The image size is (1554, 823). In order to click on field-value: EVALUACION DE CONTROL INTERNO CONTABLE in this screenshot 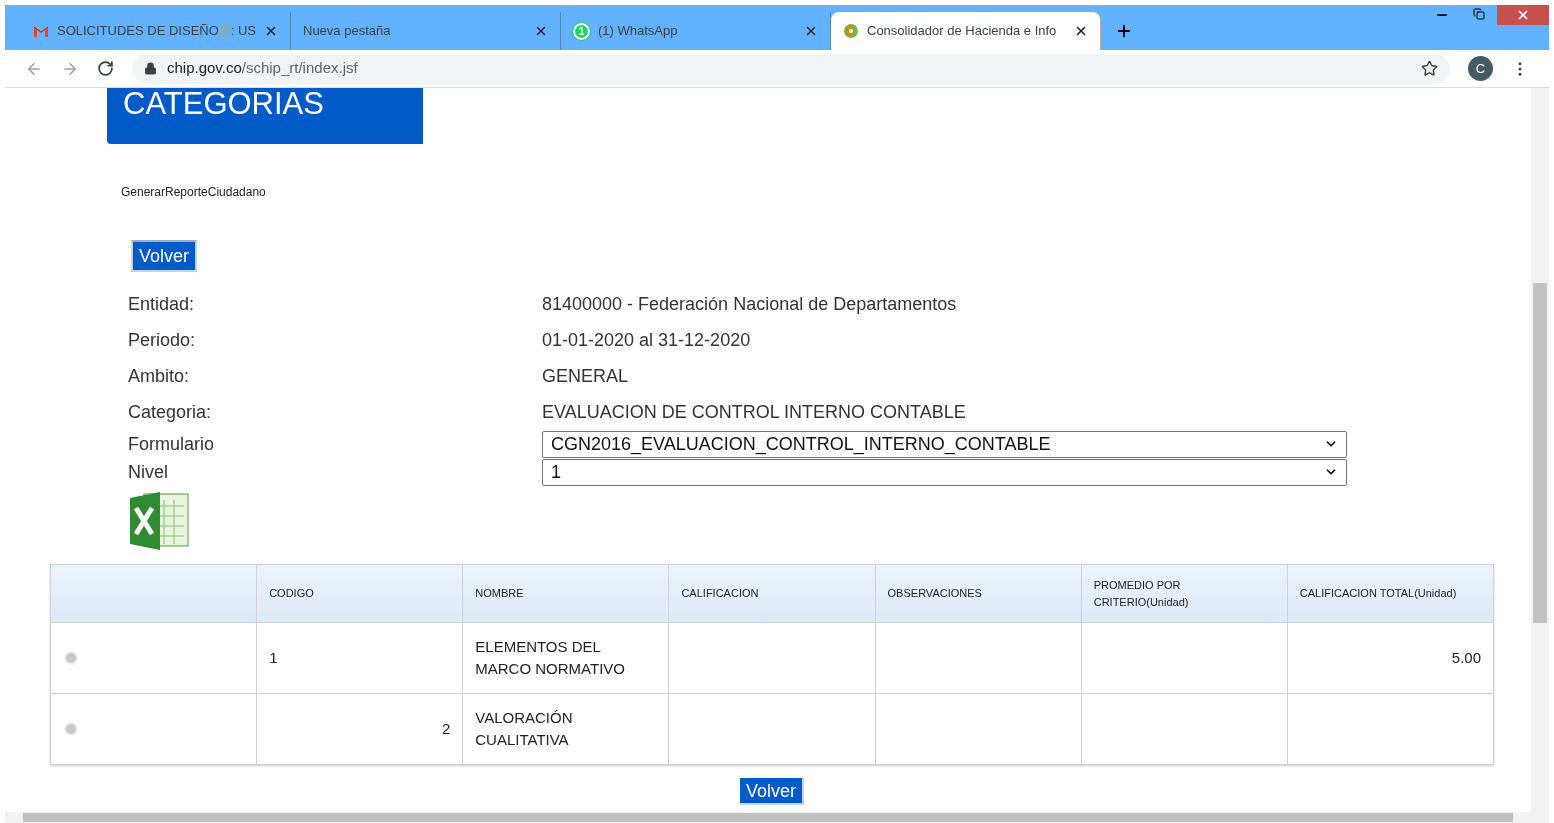, I will do `click(754, 412)`.